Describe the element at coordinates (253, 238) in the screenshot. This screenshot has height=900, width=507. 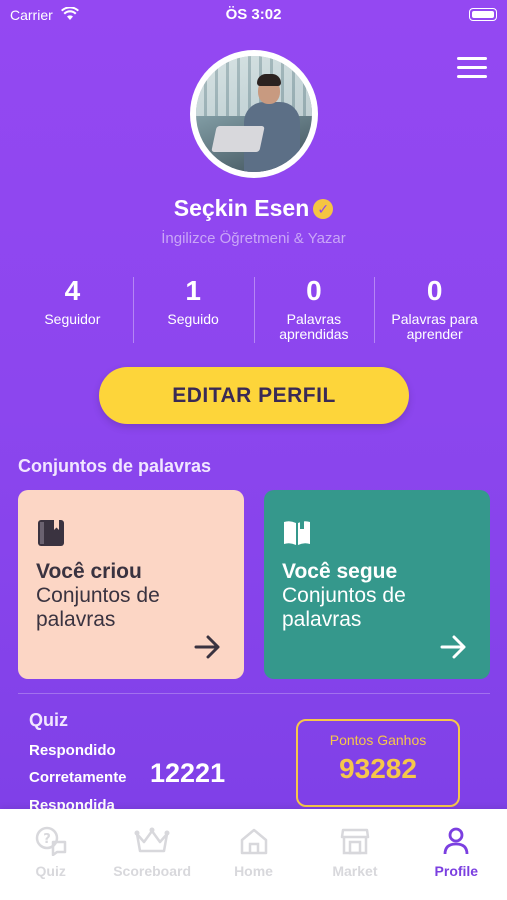
I see `profile-subtitle: İngilizce Öğretmeni & Yazar` at that location.